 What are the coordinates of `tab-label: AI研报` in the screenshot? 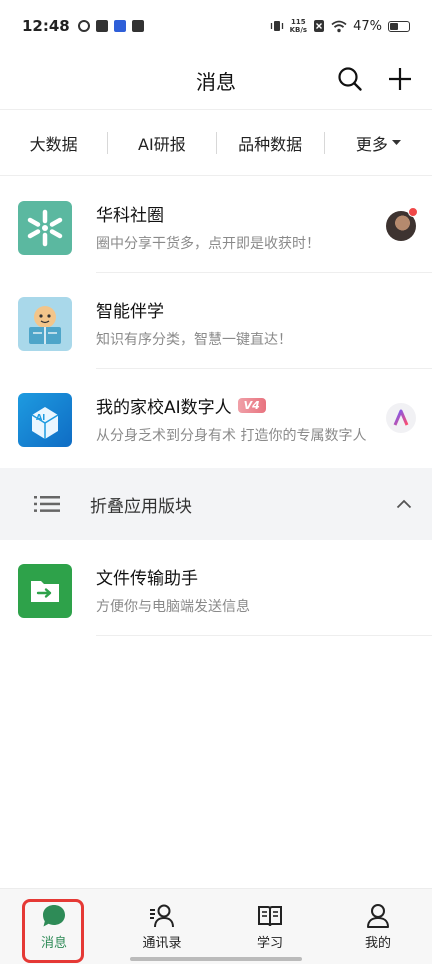 It's located at (162, 144).